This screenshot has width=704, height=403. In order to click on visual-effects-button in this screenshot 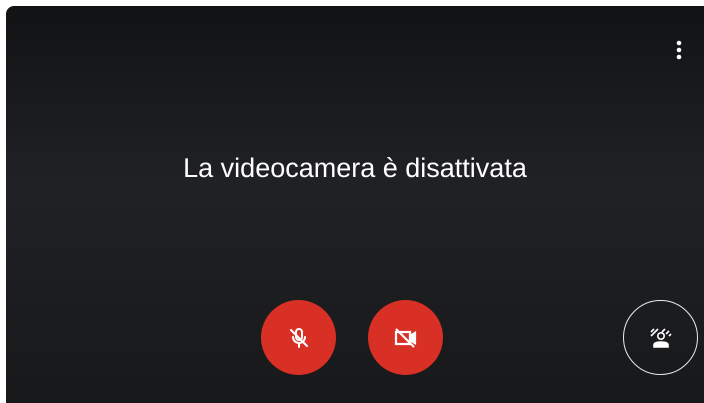, I will do `click(660, 337)`.